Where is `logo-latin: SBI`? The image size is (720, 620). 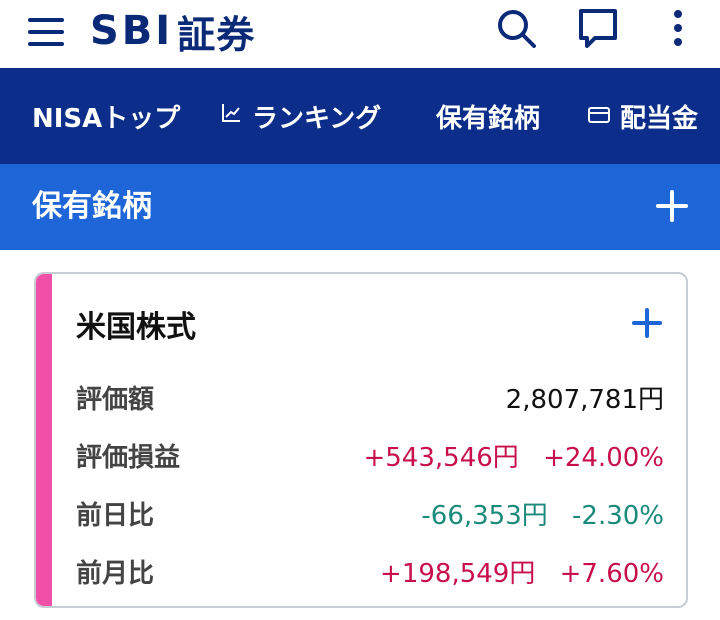 logo-latin: SBI is located at coordinates (132, 31).